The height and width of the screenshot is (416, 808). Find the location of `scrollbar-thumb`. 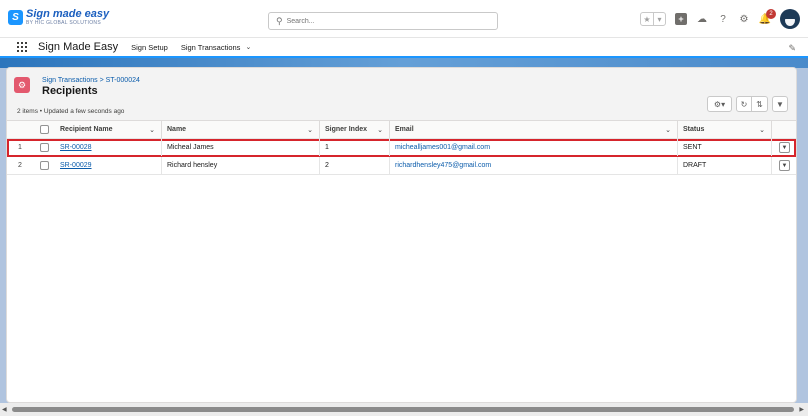

scrollbar-thumb is located at coordinates (403, 409).